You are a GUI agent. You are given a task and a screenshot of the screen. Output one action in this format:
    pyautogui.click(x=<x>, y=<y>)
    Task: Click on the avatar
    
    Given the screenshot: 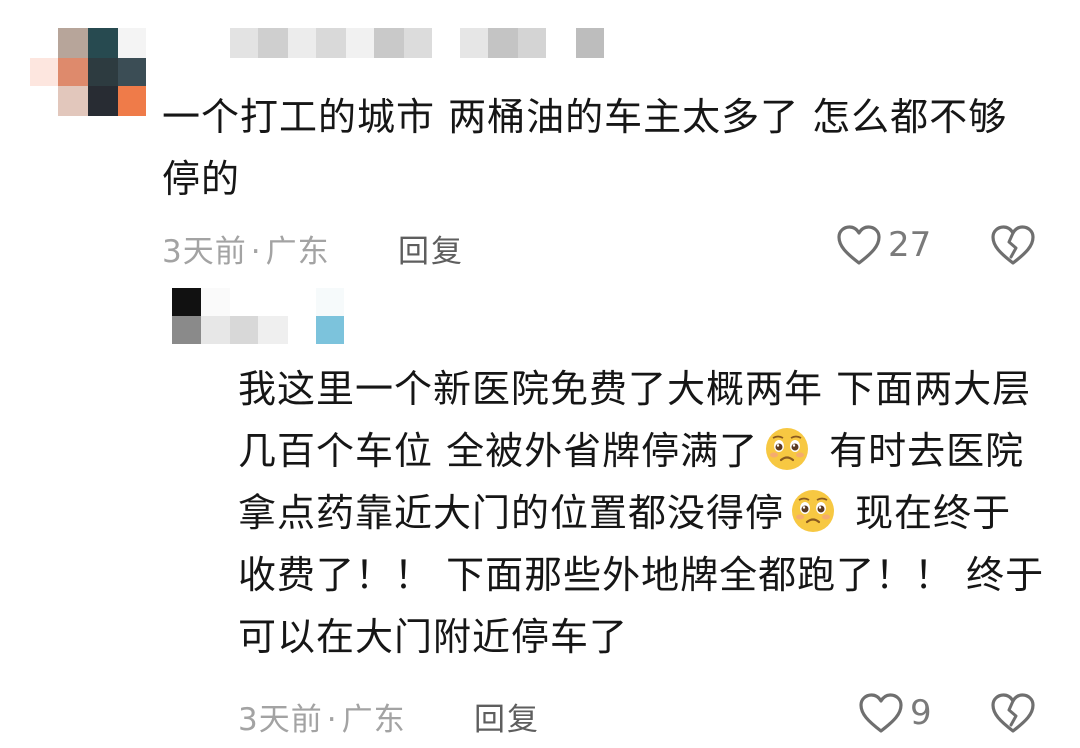 What is the action you would take?
    pyautogui.click(x=88, y=72)
    